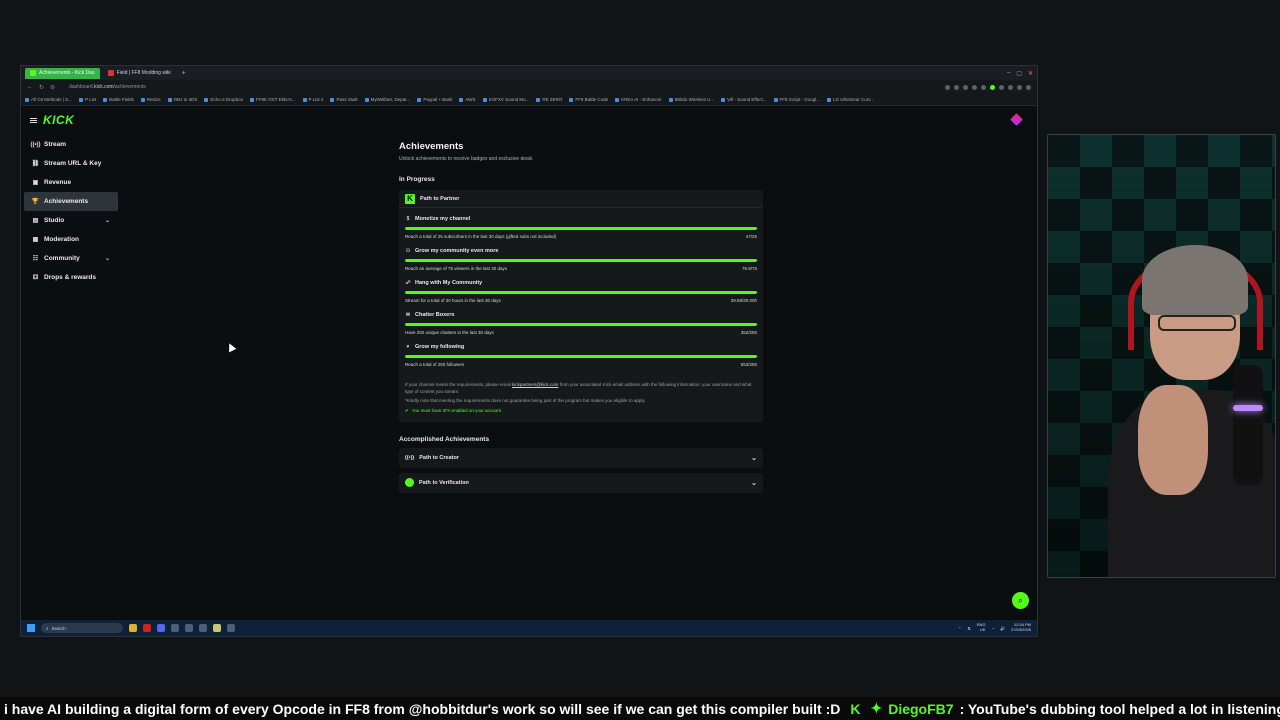 This screenshot has width=1280, height=720. I want to click on in-progress-heading: In Progress, so click(417, 179).